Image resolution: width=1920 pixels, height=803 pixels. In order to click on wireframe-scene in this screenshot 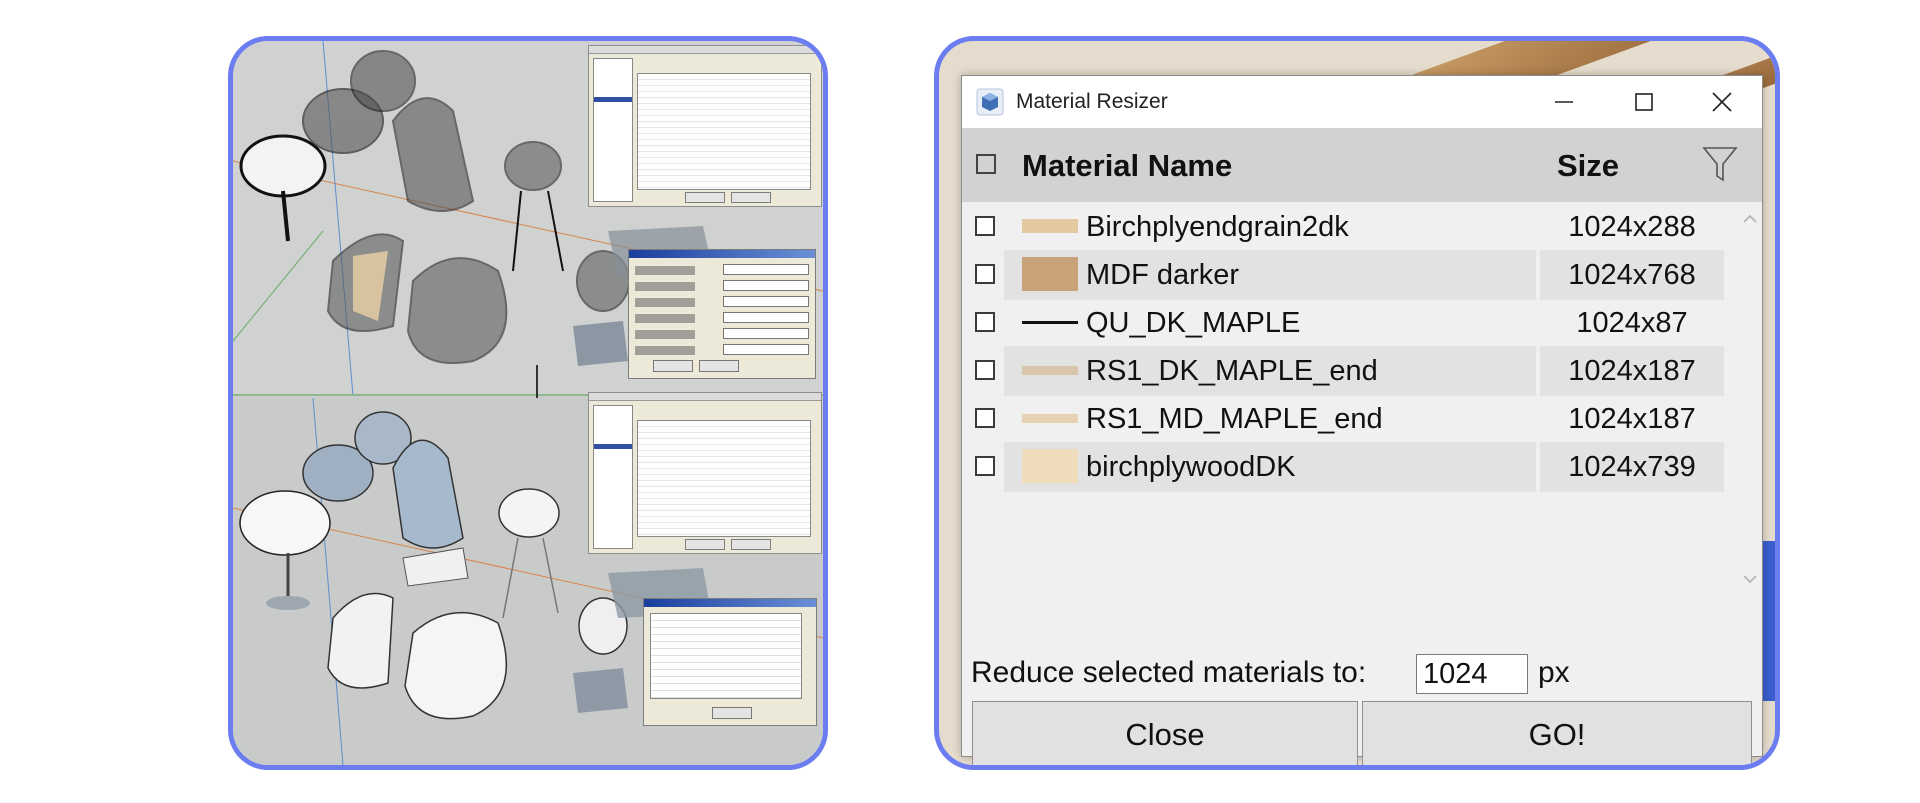, I will do `click(528, 218)`.